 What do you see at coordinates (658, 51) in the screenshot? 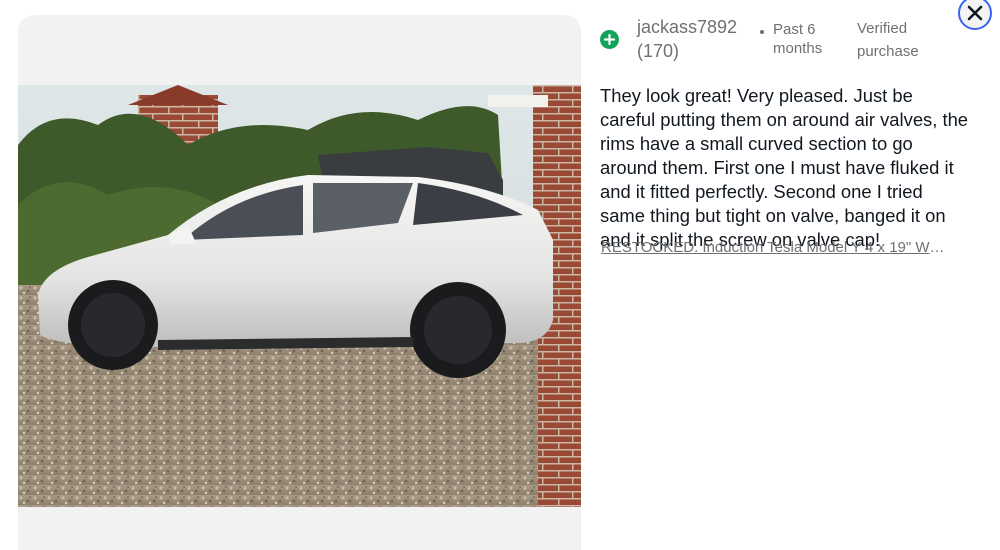
I see `reviewer-feedback-count: (170)` at bounding box center [658, 51].